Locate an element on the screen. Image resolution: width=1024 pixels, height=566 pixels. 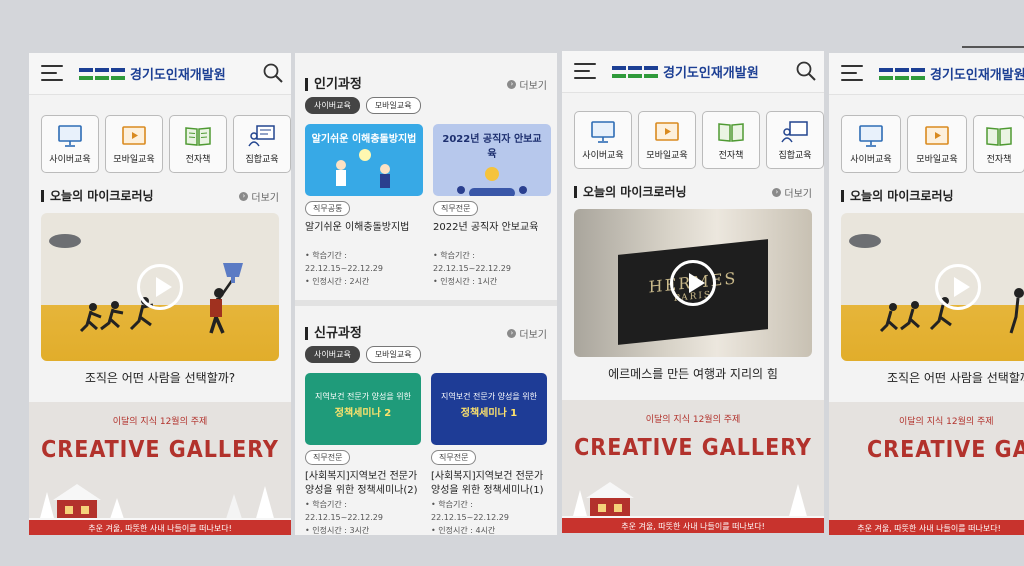
course-thumbnail: 알기쉬운 이해충돌방지법 is located at coordinates (364, 160).